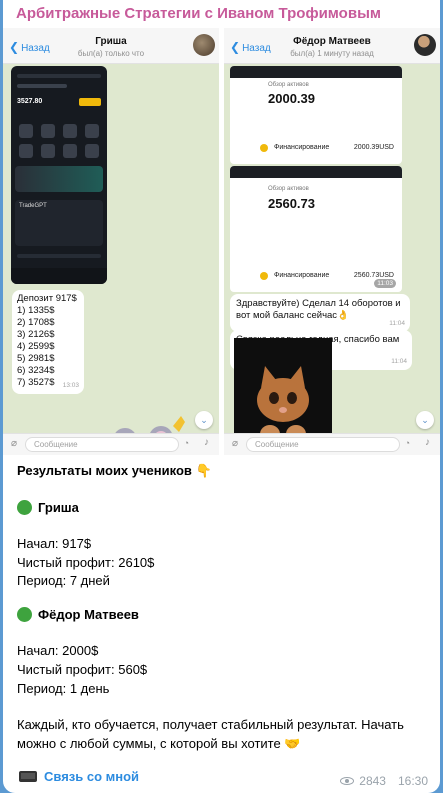 The width and height of the screenshot is (443, 793). What do you see at coordinates (36, 358) in the screenshot?
I see `message-line: 5) 2981$` at bounding box center [36, 358].